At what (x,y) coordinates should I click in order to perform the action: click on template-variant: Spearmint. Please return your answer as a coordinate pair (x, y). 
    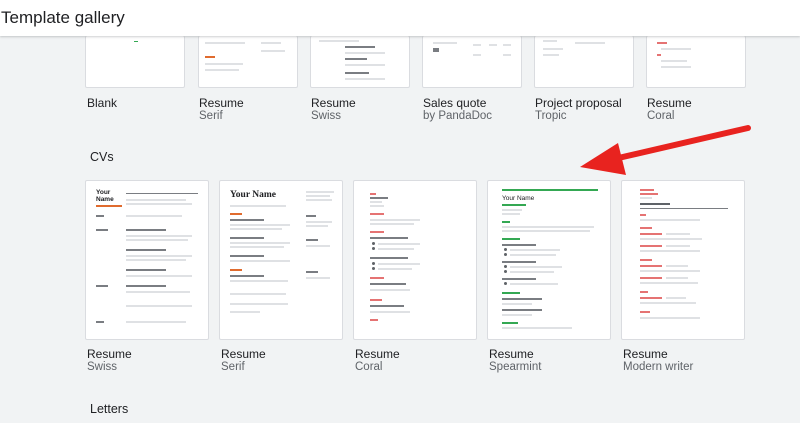
    Looking at the image, I should click on (515, 367).